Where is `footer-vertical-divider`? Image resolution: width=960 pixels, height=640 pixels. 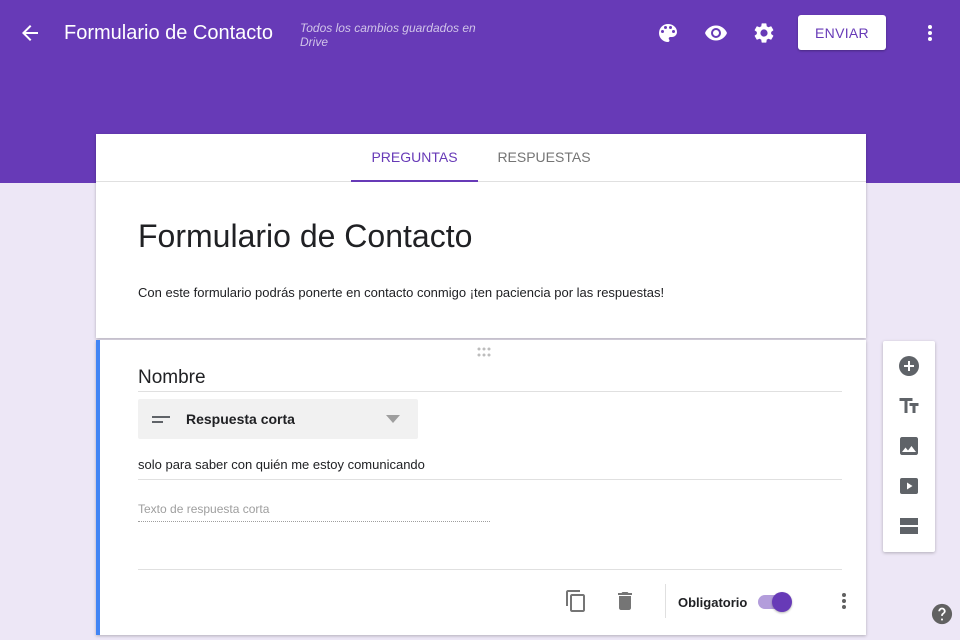 footer-vertical-divider is located at coordinates (665, 601).